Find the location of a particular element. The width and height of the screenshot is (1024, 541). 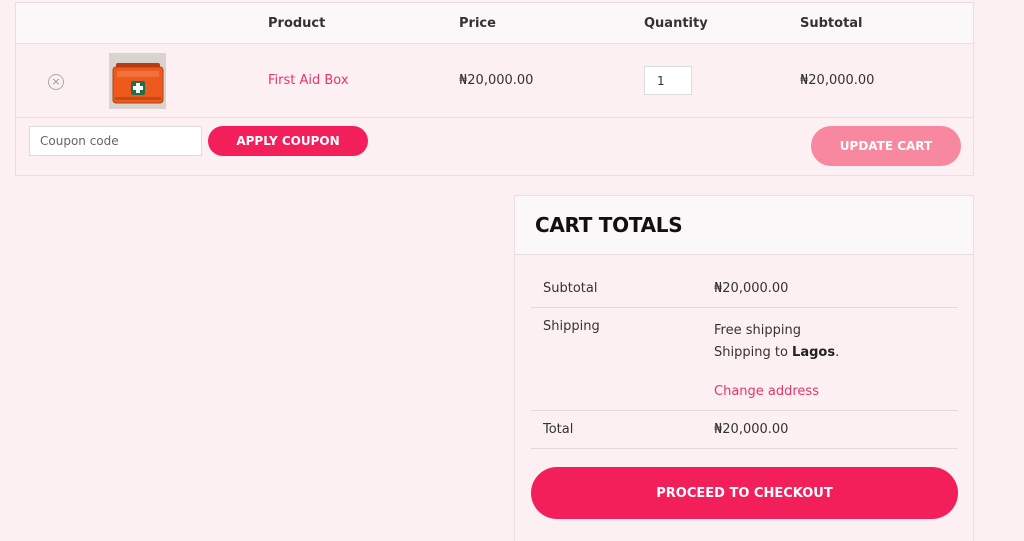

header-subtotal: Subtotal is located at coordinates (831, 23).